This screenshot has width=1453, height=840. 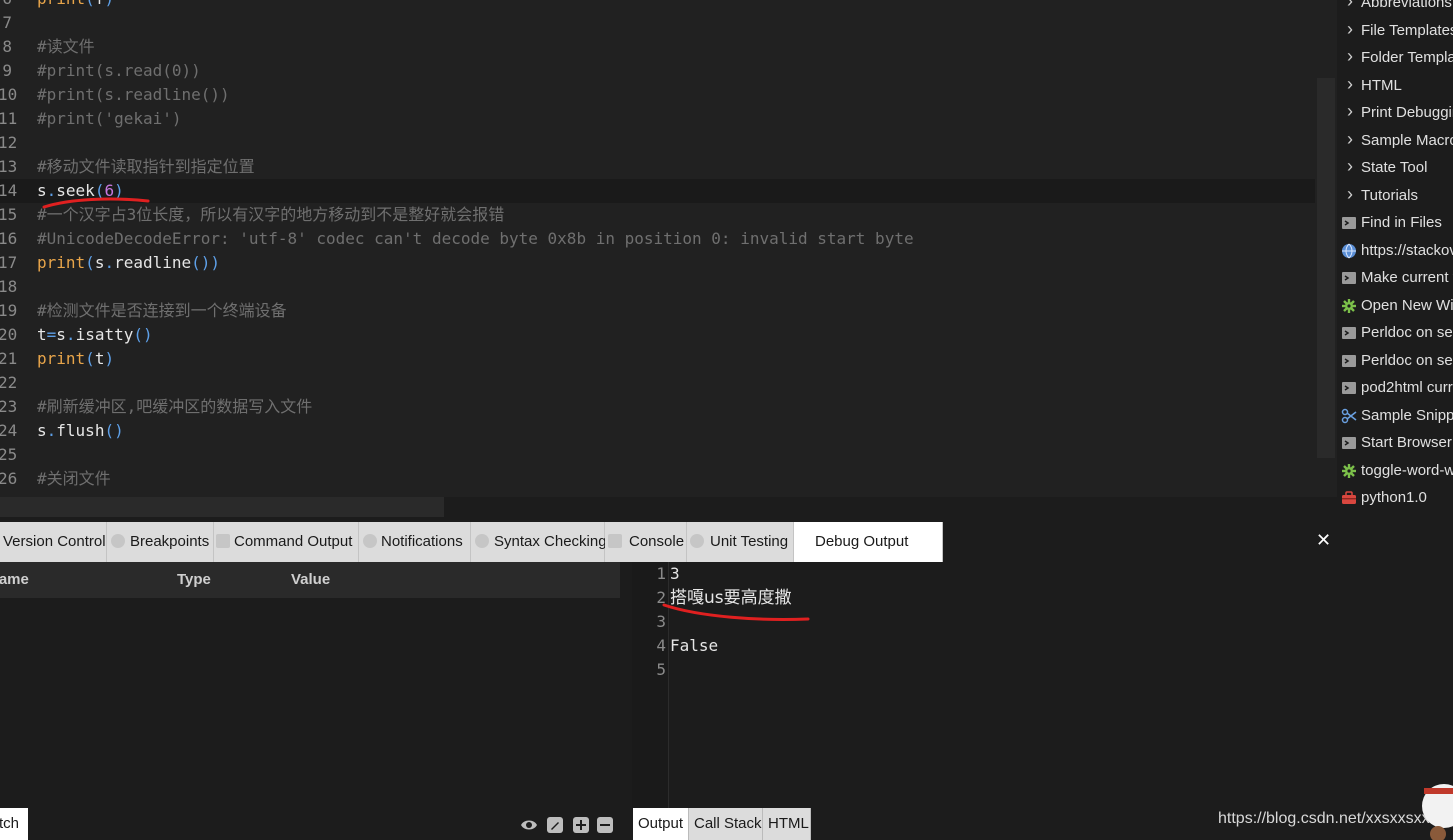 I want to click on toolbox-folder: › Tutorials, so click(x=1395, y=196).